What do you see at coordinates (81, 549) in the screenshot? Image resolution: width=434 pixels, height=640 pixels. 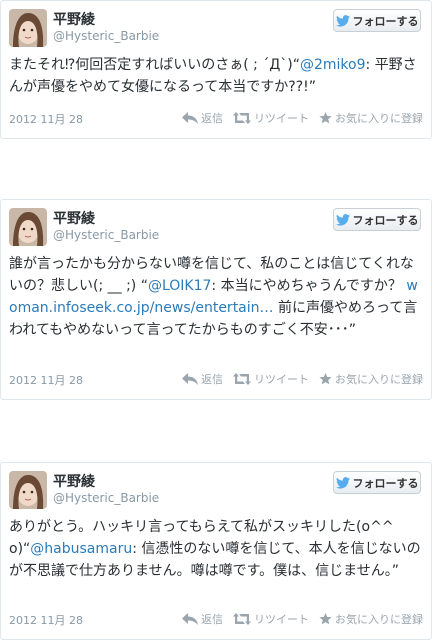 I see `mention-link: @habusamaru` at bounding box center [81, 549].